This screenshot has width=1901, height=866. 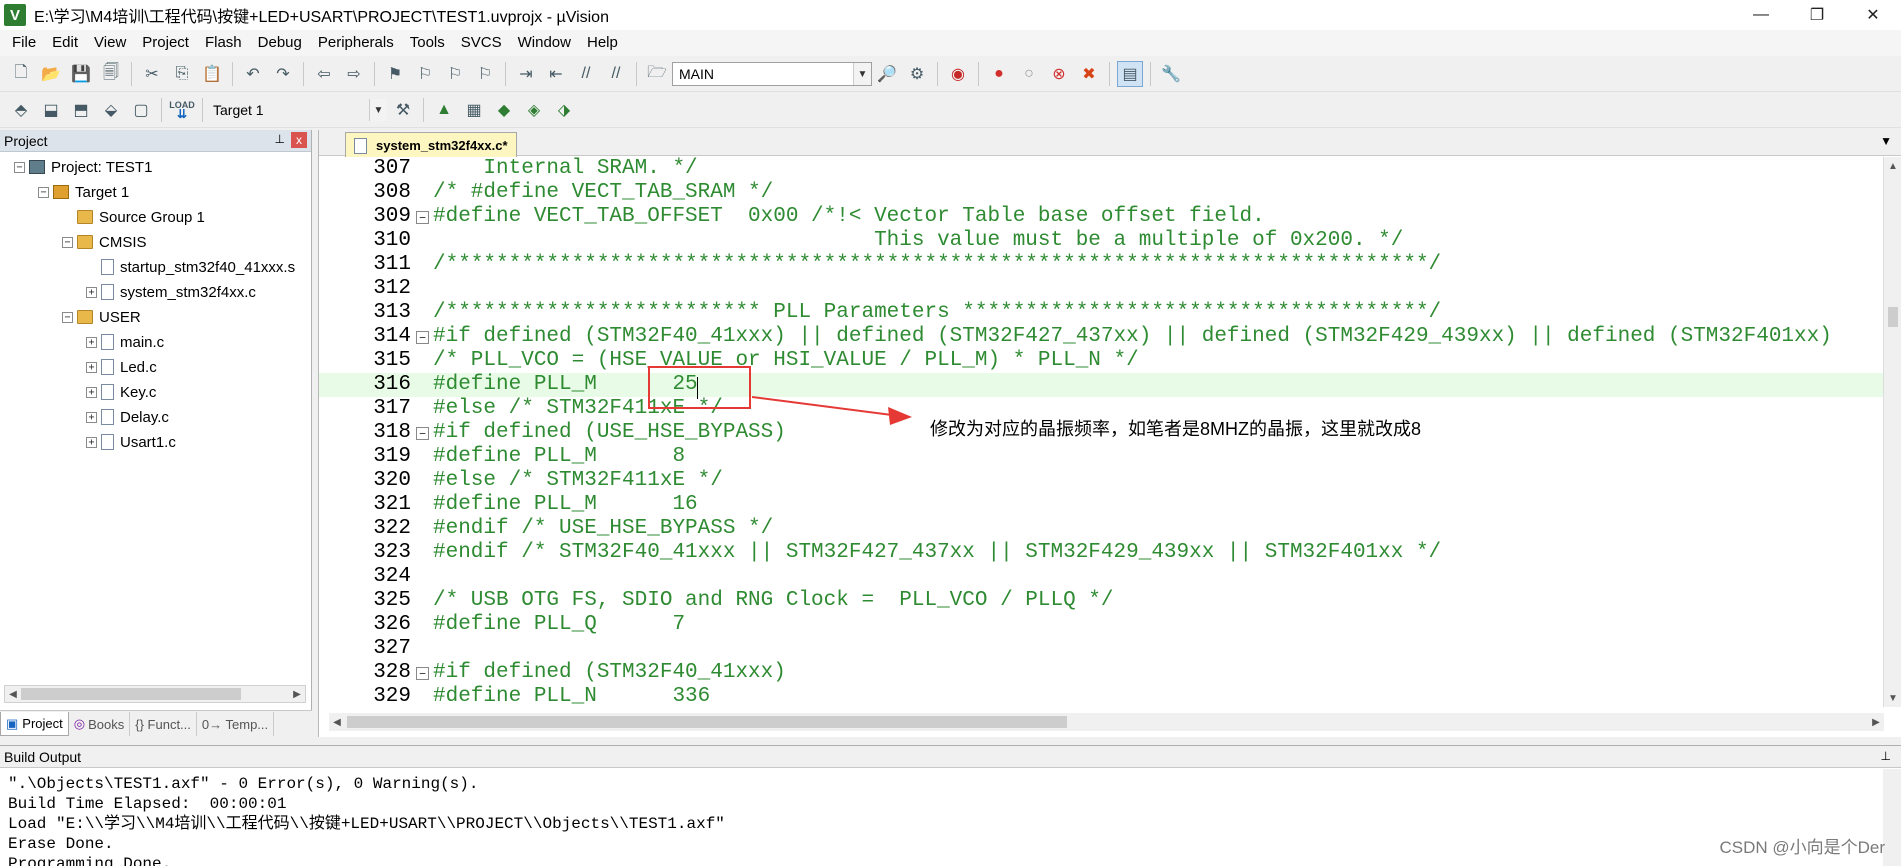 I want to click on translate-icon: ⬘, so click(x=21, y=110).